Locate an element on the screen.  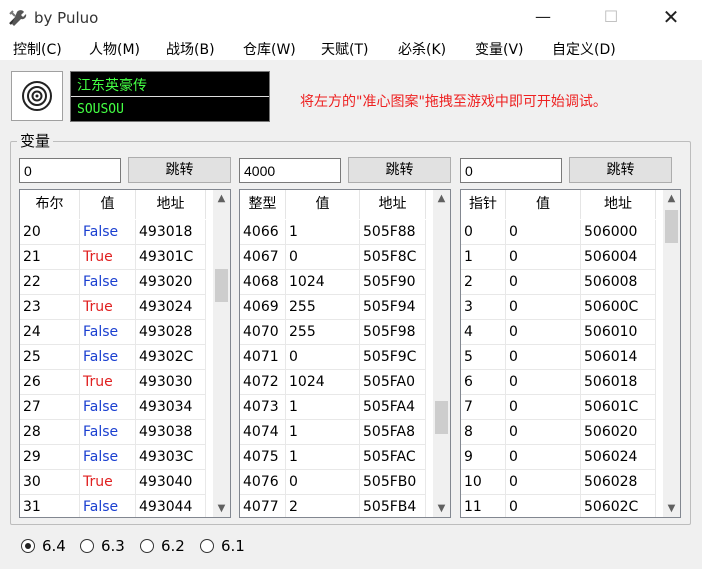
cell-index: 7 is located at coordinates (483, 407).